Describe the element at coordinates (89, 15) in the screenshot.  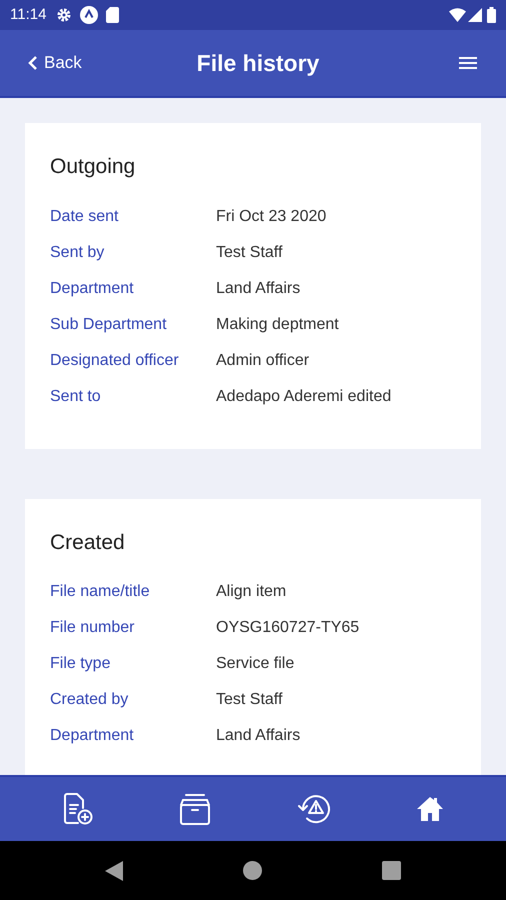
I see `app-badge-icon` at that location.